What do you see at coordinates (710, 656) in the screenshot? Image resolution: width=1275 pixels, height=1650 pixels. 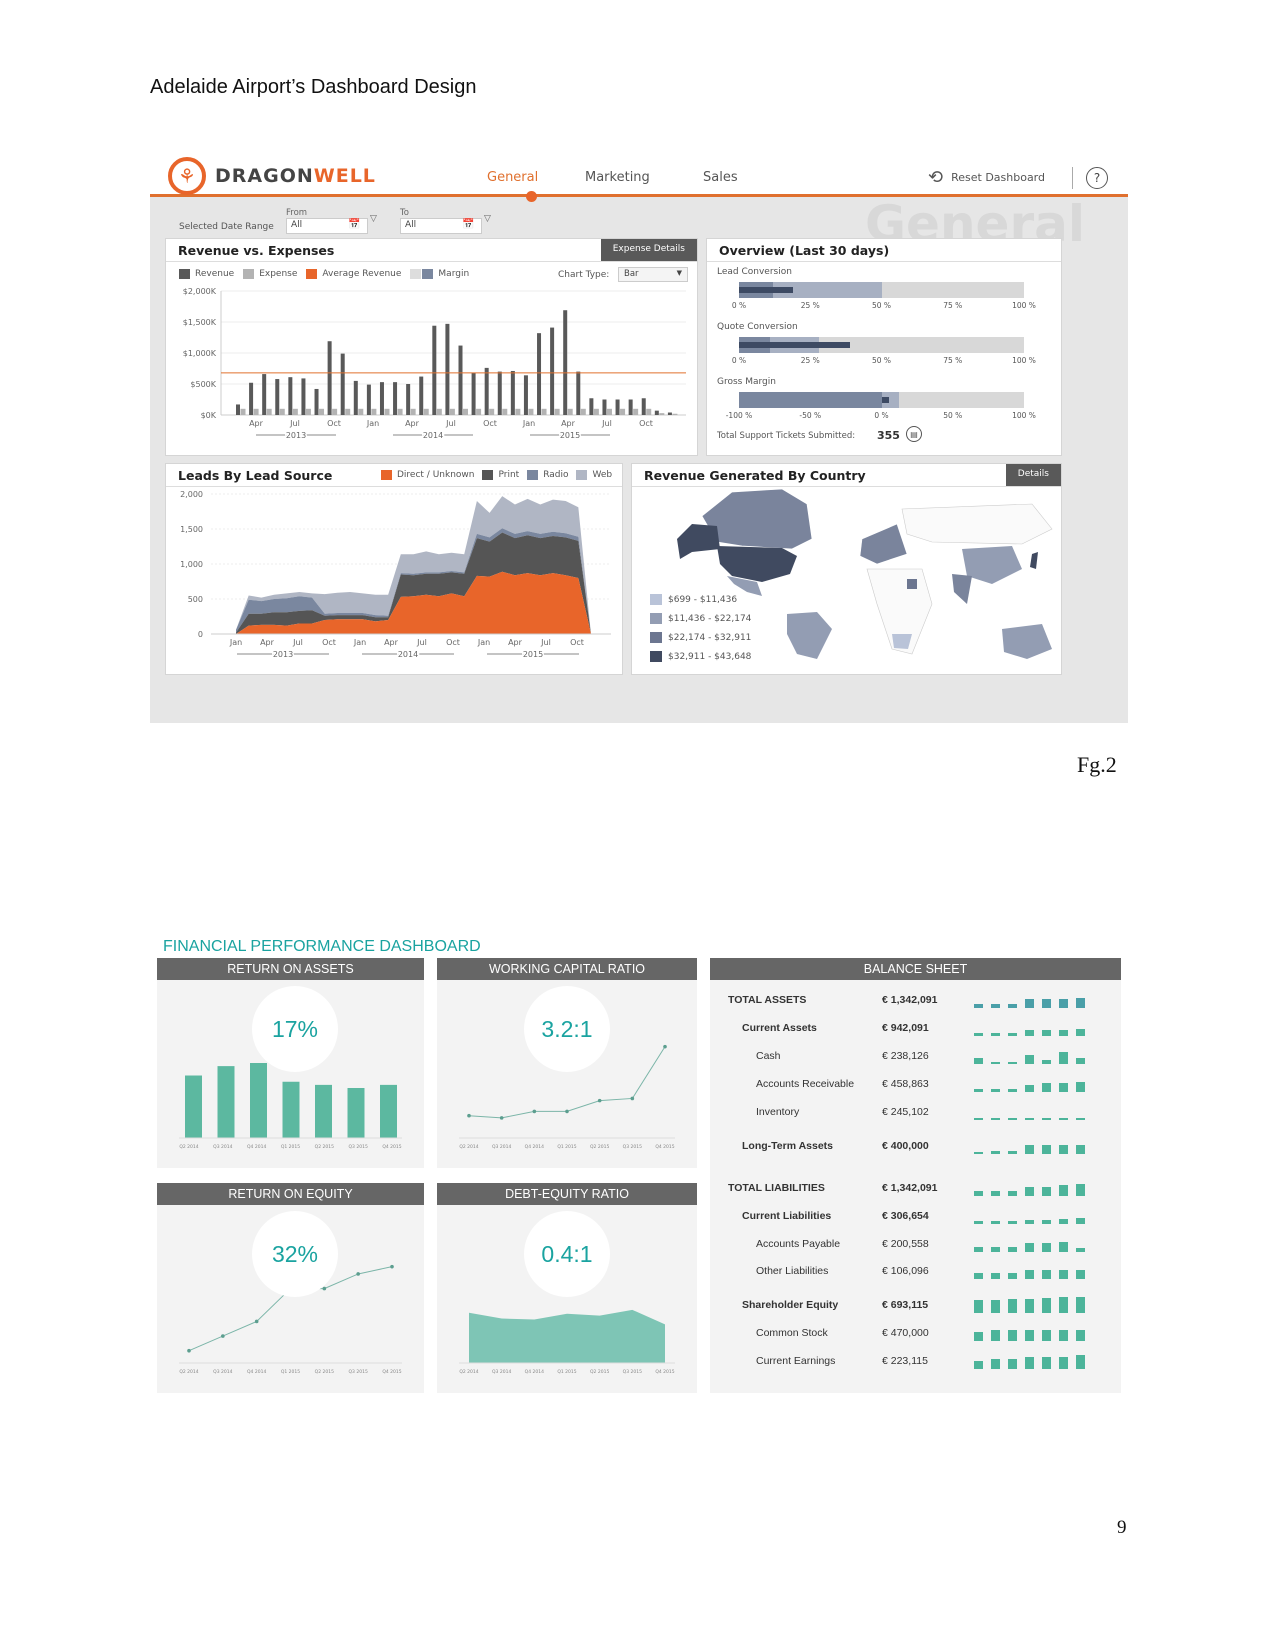 I see `legend-label: $32,911 - $43,648` at bounding box center [710, 656].